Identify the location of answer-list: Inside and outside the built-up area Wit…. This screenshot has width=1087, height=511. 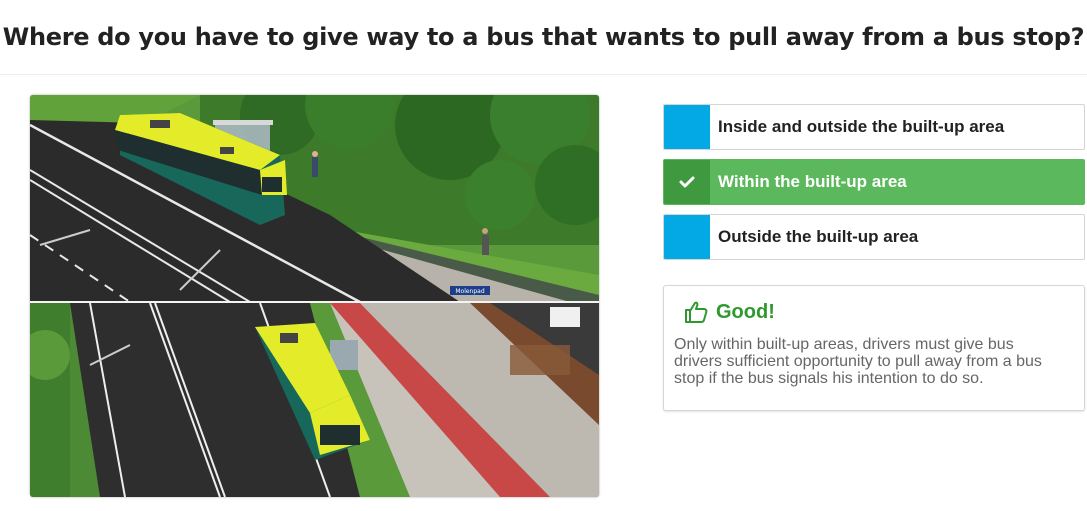
(874, 186).